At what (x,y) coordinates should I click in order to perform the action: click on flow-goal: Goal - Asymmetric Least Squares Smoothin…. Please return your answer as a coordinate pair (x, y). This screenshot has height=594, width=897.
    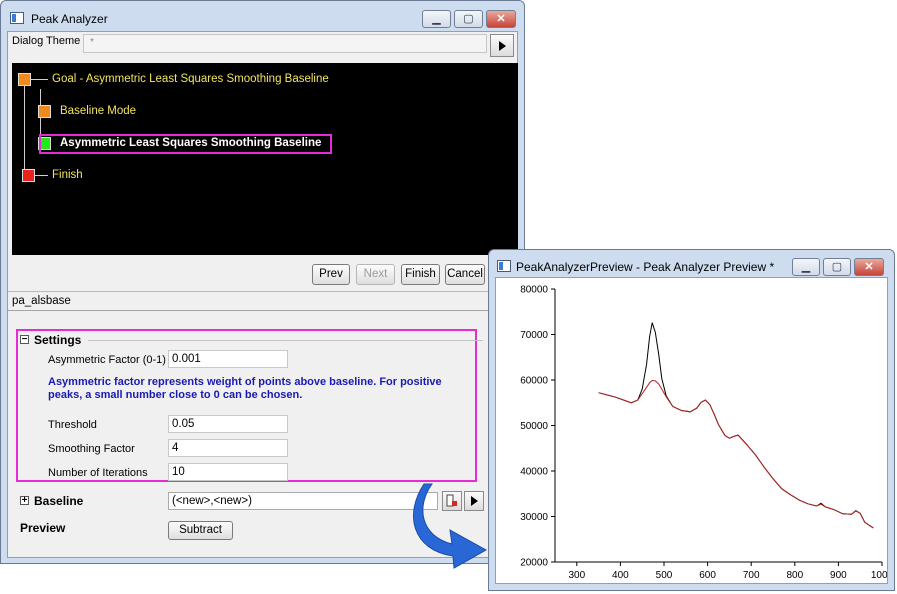
    Looking at the image, I should click on (190, 79).